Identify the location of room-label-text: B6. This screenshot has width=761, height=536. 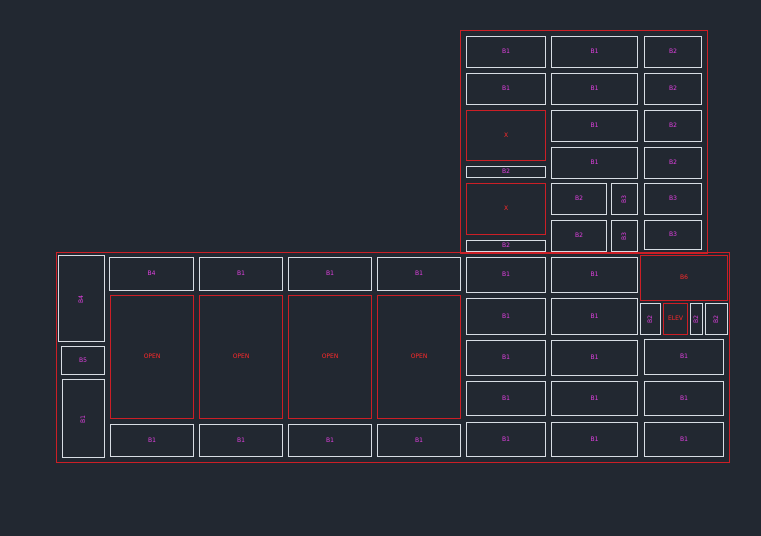
(684, 277).